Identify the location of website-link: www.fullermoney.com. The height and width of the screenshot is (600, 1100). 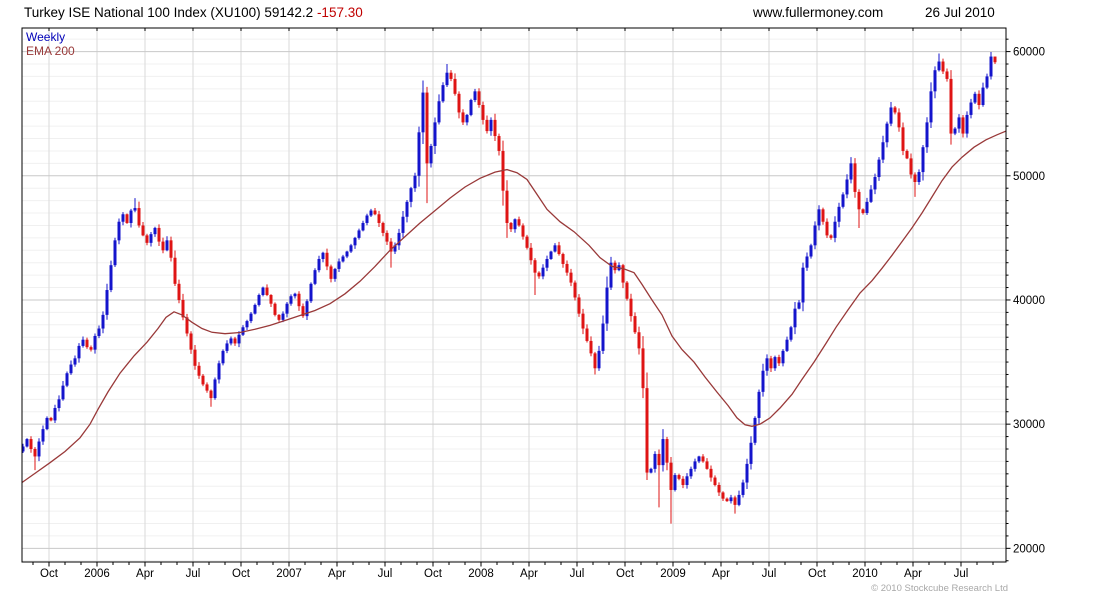
(818, 12).